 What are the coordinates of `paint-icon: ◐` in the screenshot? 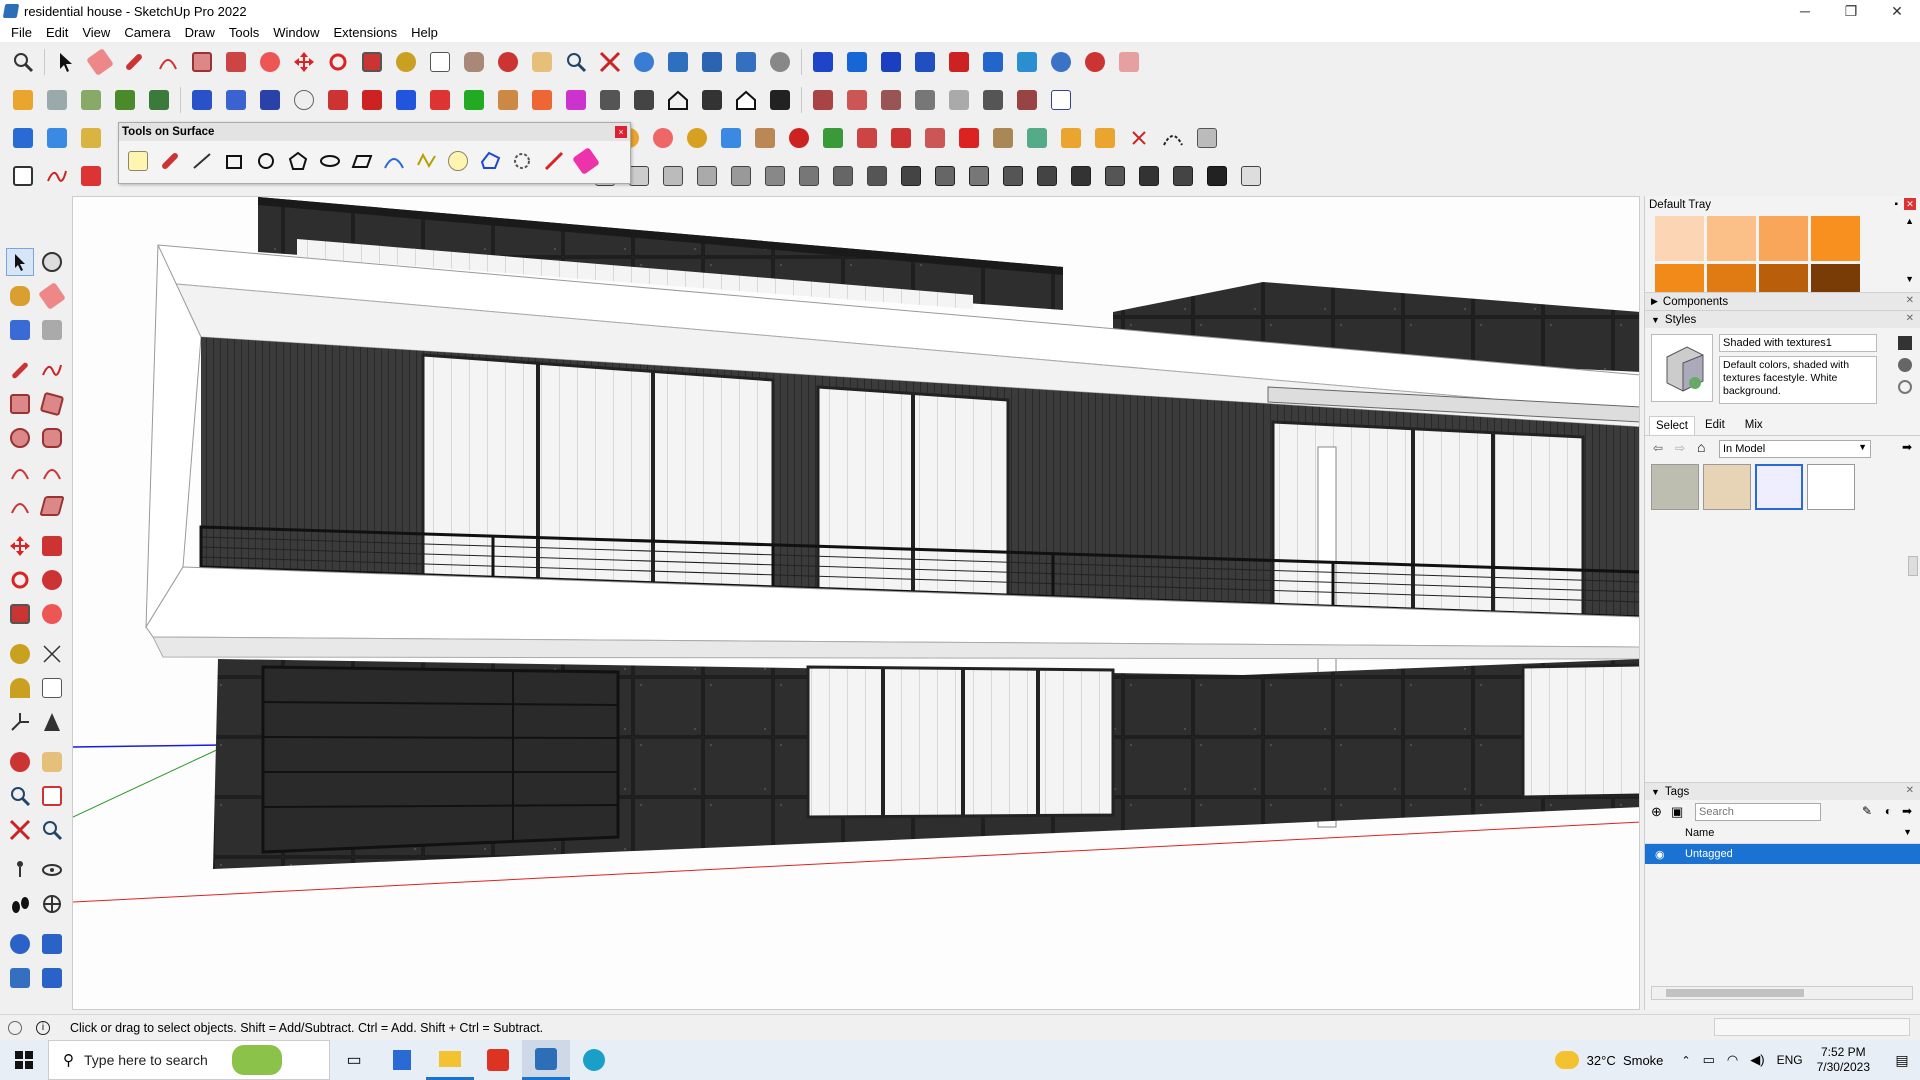 It's located at (1888, 811).